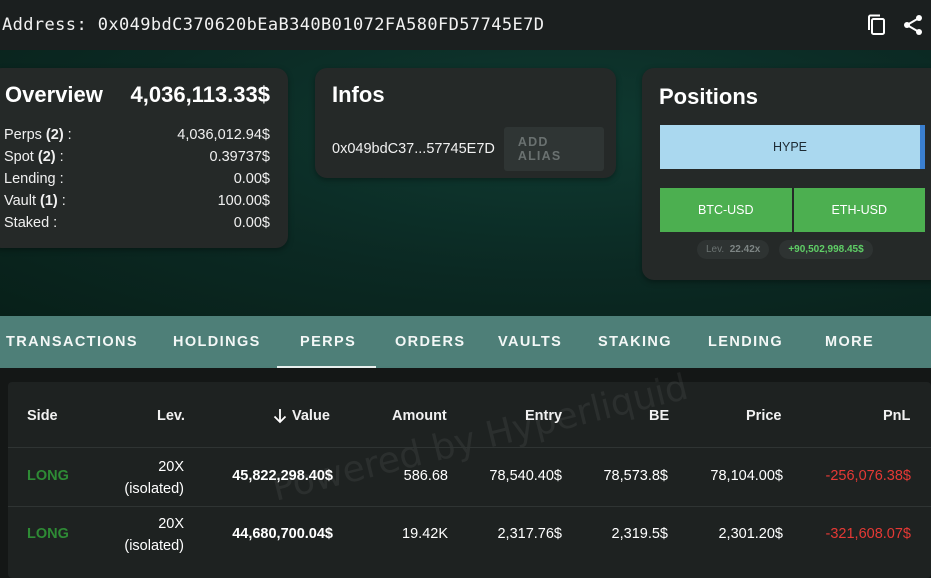  I want to click on leverage-label: Lev., so click(715, 249).